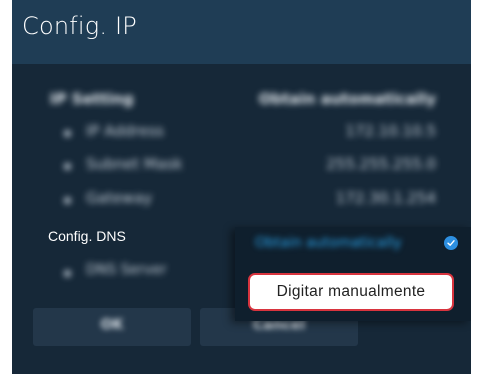  What do you see at coordinates (390, 131) in the screenshot?
I see `ip-address-value: 172.10.10.5` at bounding box center [390, 131].